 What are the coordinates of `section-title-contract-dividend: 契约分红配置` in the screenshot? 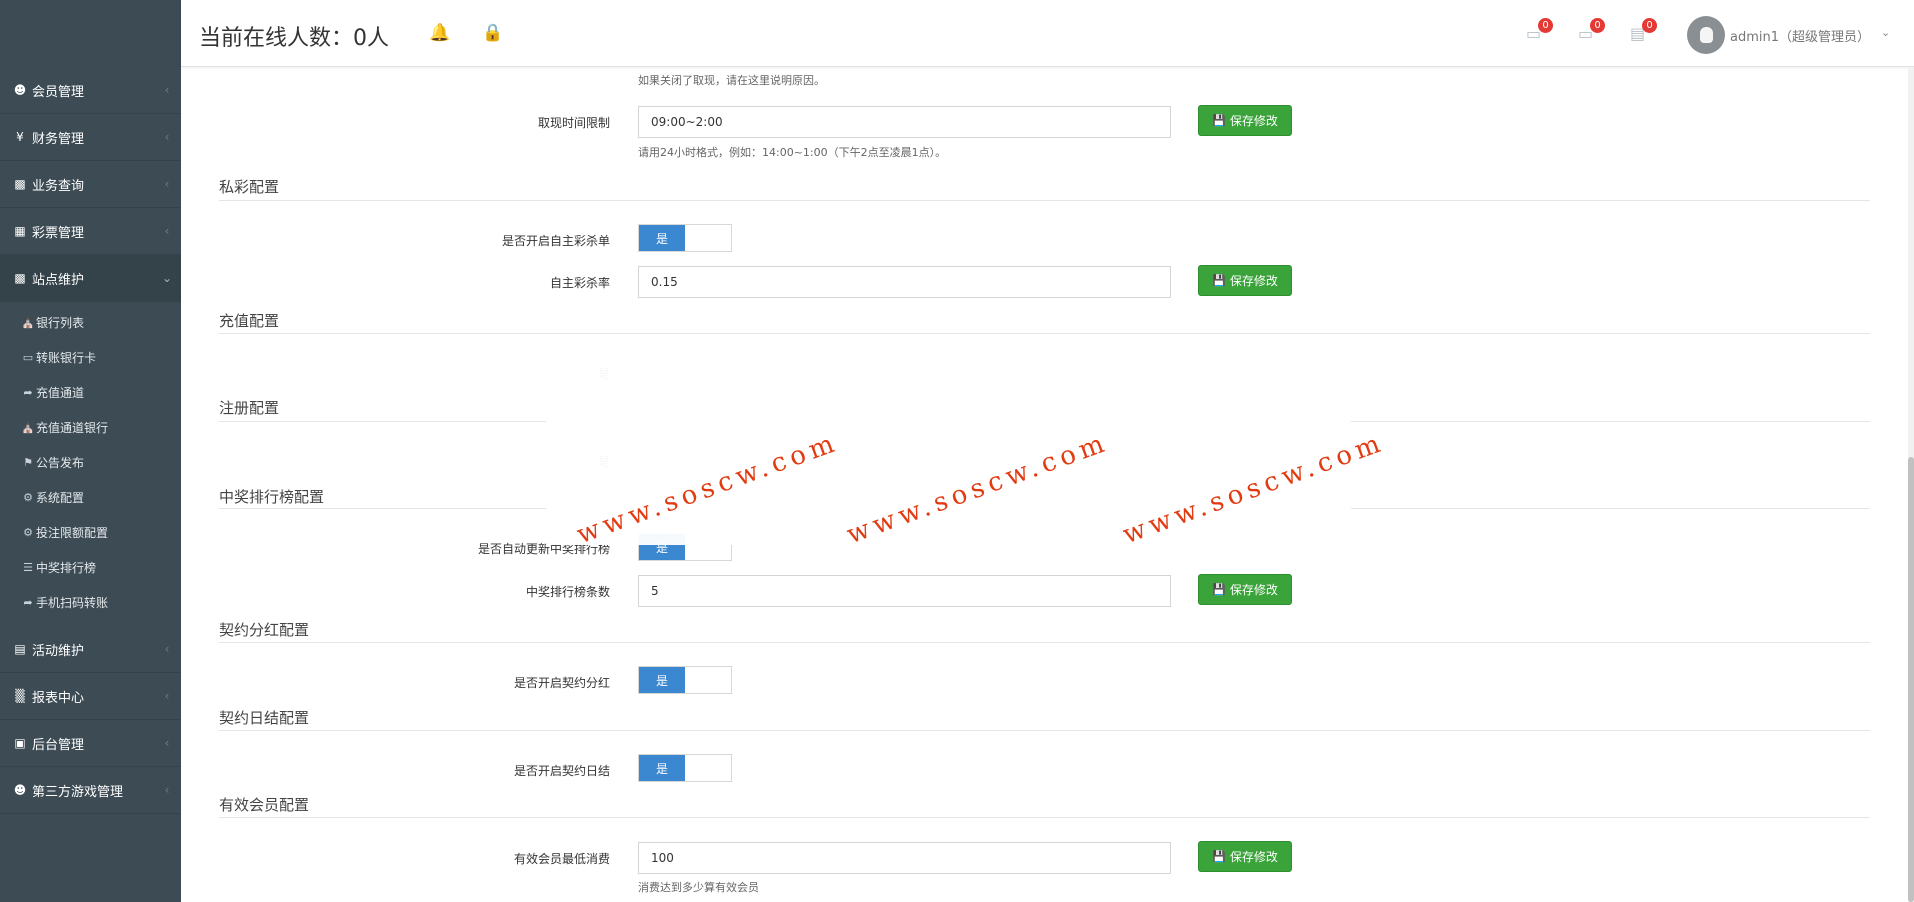 It's located at (264, 630).